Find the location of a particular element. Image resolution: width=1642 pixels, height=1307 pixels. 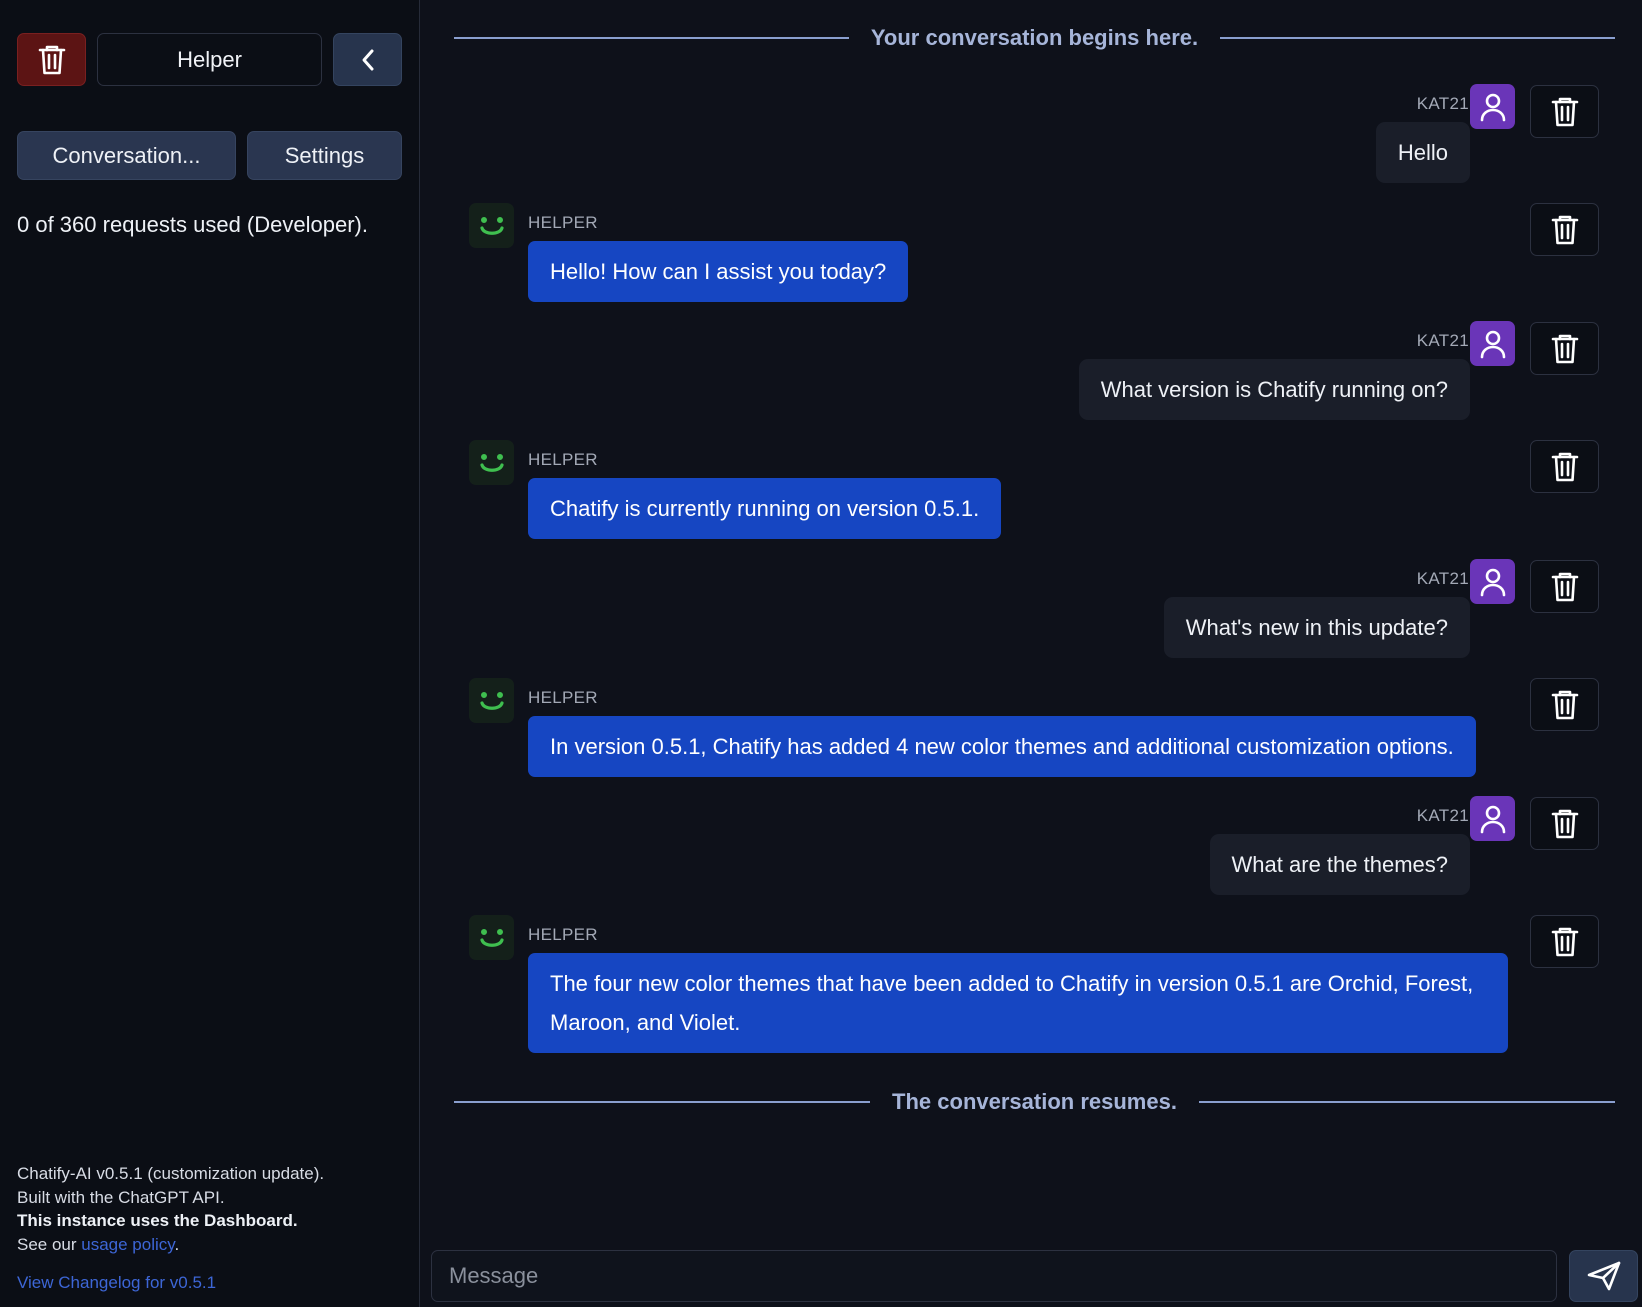

conversation-resume-label: The conversation resumes. is located at coordinates (1034, 1101).